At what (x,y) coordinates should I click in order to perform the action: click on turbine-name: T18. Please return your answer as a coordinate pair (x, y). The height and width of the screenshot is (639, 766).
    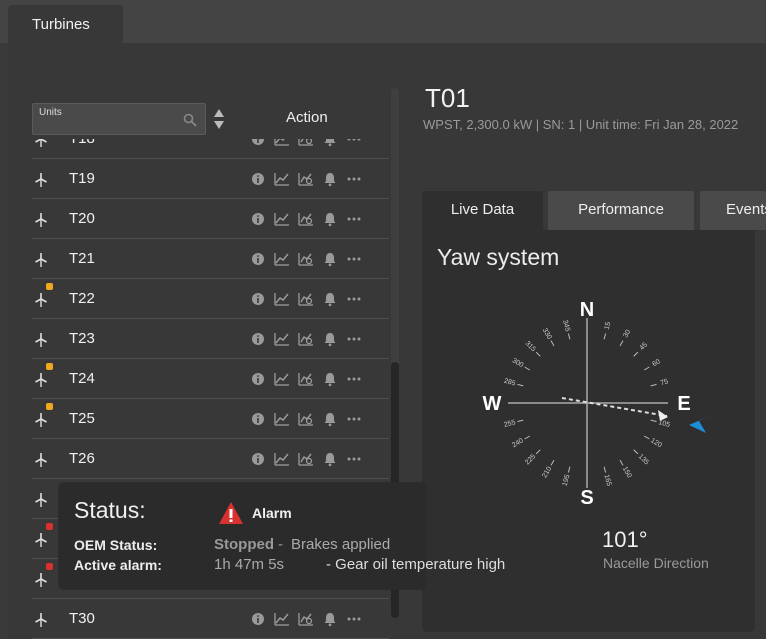
    Looking at the image, I should click on (82, 143).